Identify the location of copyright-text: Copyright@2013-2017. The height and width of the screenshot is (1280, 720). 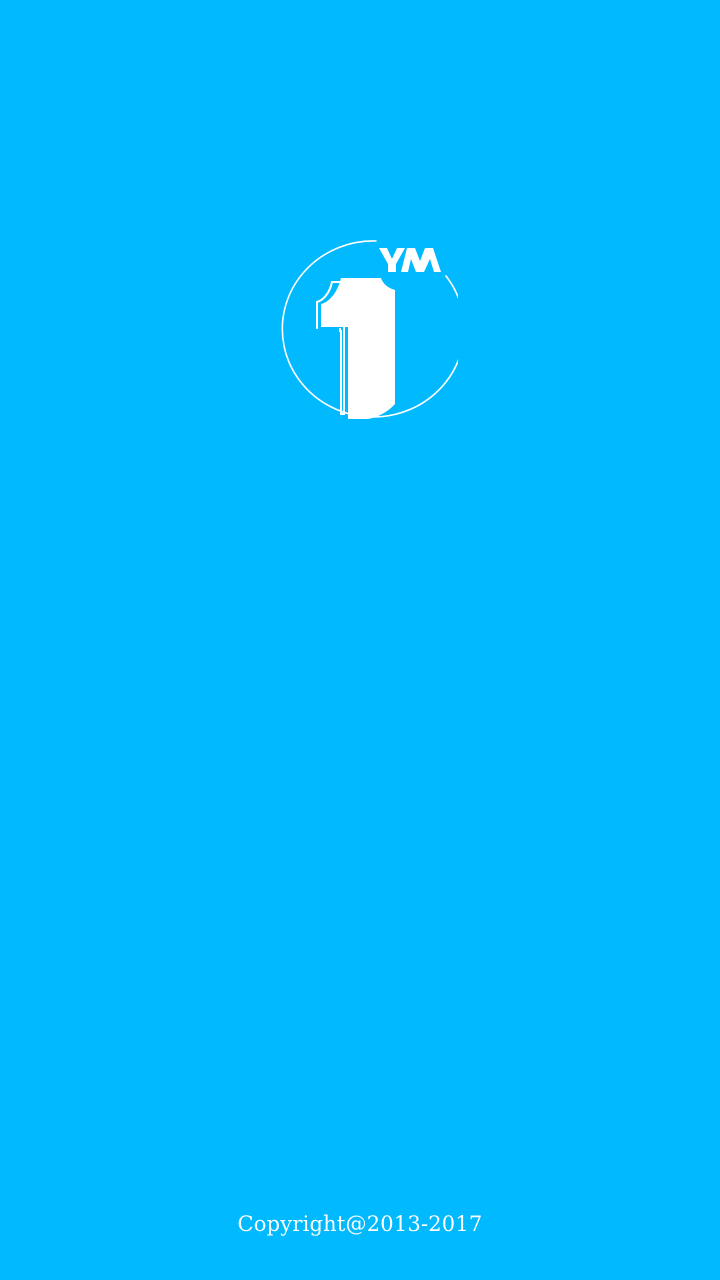
(360, 1224).